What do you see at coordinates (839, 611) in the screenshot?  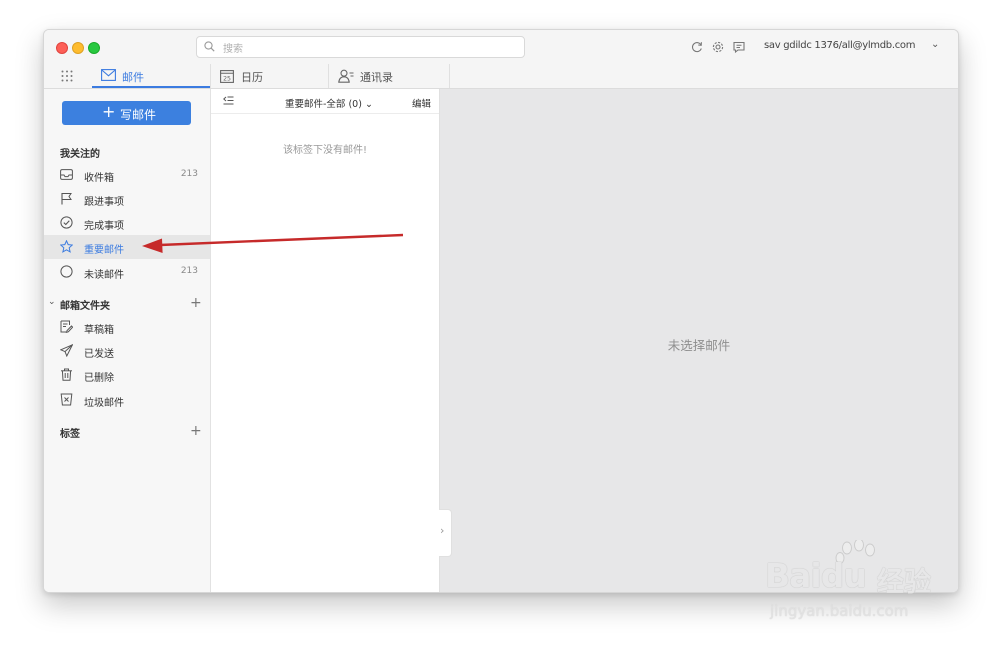 I see `watermark-url: jingyan.baidu.com` at bounding box center [839, 611].